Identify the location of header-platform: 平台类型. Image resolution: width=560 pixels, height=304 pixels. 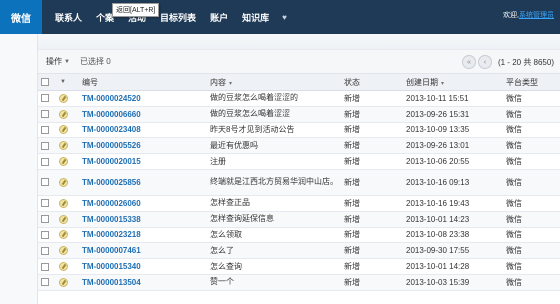
(523, 82).